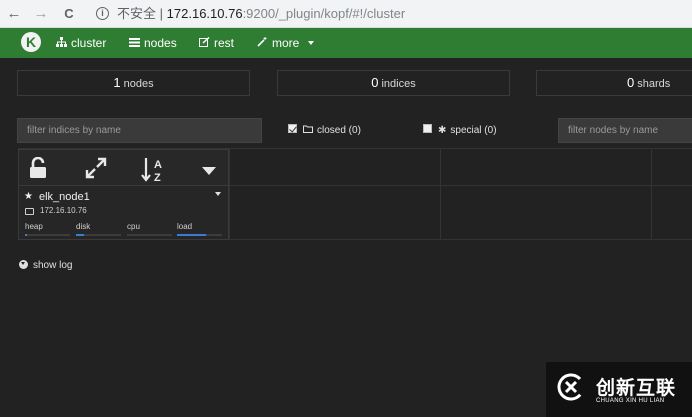 The width and height of the screenshot is (692, 417). What do you see at coordinates (158, 165) in the screenshot?
I see `svg-text: A` at bounding box center [158, 165].